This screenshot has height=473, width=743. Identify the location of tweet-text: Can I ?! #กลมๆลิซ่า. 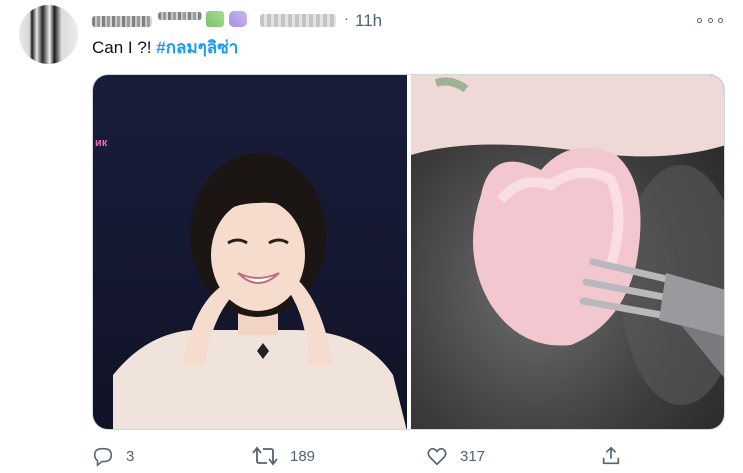
(165, 48).